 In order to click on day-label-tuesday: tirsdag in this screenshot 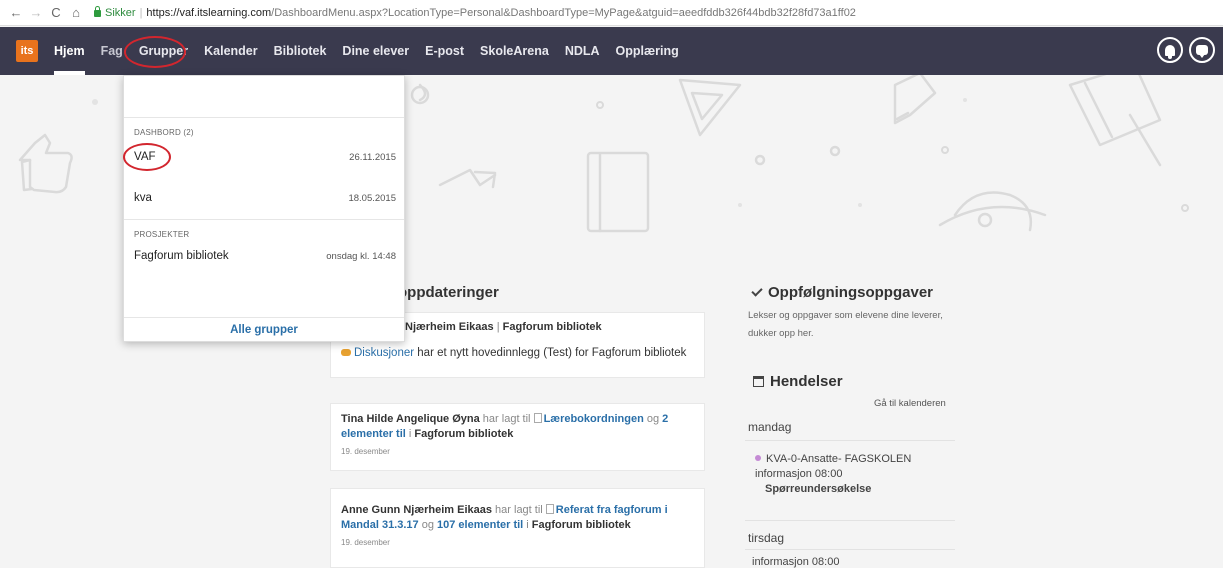, I will do `click(766, 538)`.